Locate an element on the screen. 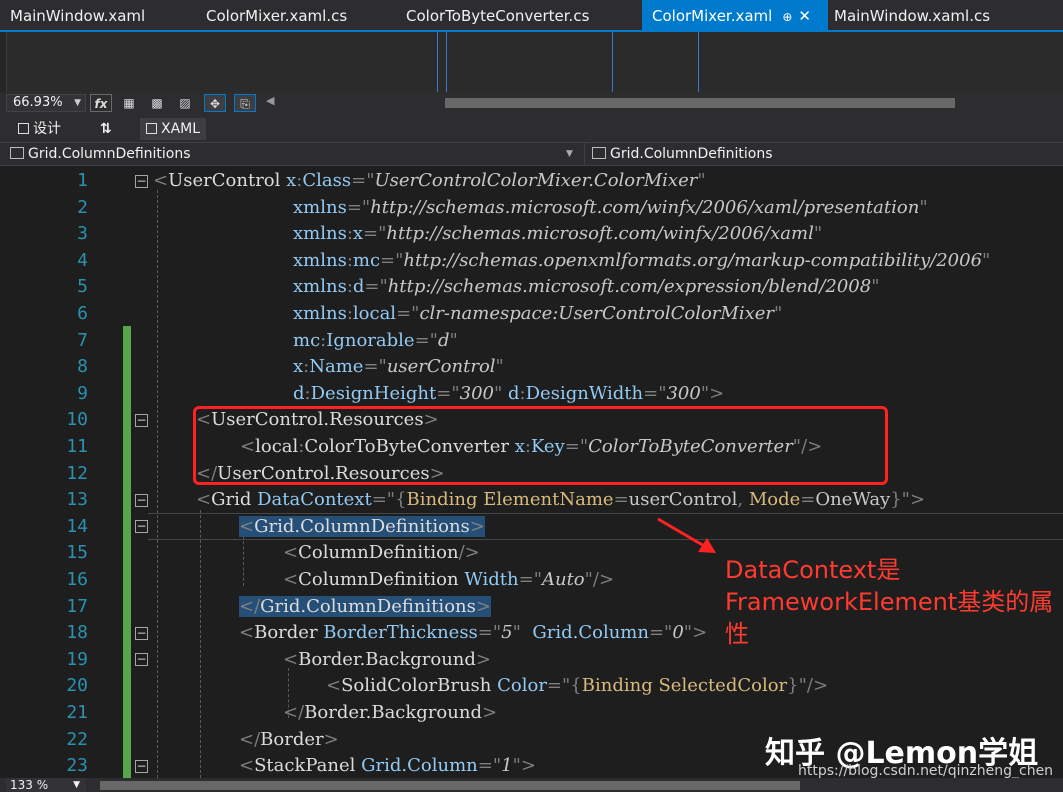  editor-horizontal-scrollbar is located at coordinates (450, 785).